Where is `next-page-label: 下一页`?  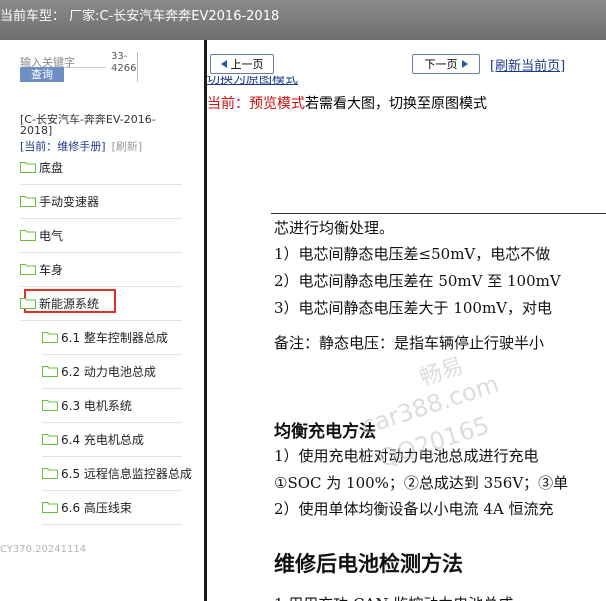
next-page-label: 下一页 is located at coordinates (441, 64).